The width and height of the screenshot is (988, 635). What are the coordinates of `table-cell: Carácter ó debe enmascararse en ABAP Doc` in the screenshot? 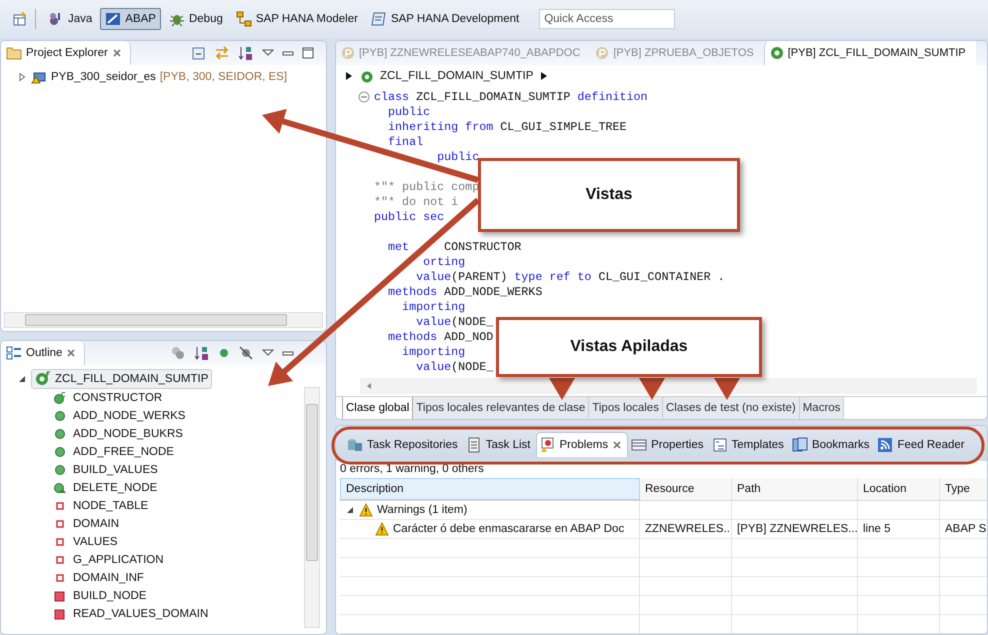 It's located at (508, 529).